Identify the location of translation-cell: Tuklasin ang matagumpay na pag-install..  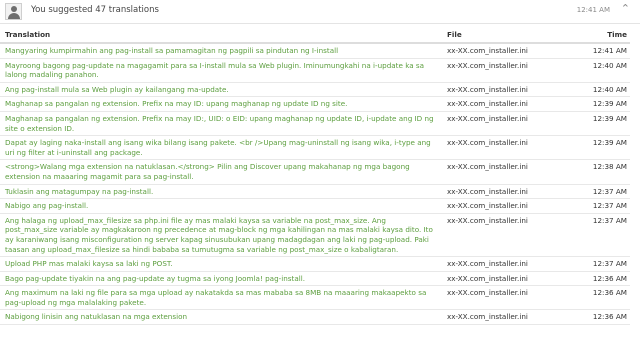
(221, 192).